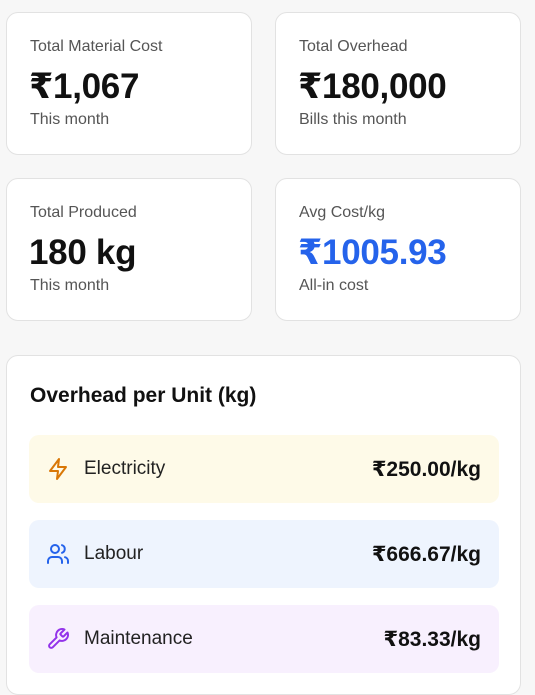  I want to click on panel-title: Overhead per Unit (kg), so click(143, 395).